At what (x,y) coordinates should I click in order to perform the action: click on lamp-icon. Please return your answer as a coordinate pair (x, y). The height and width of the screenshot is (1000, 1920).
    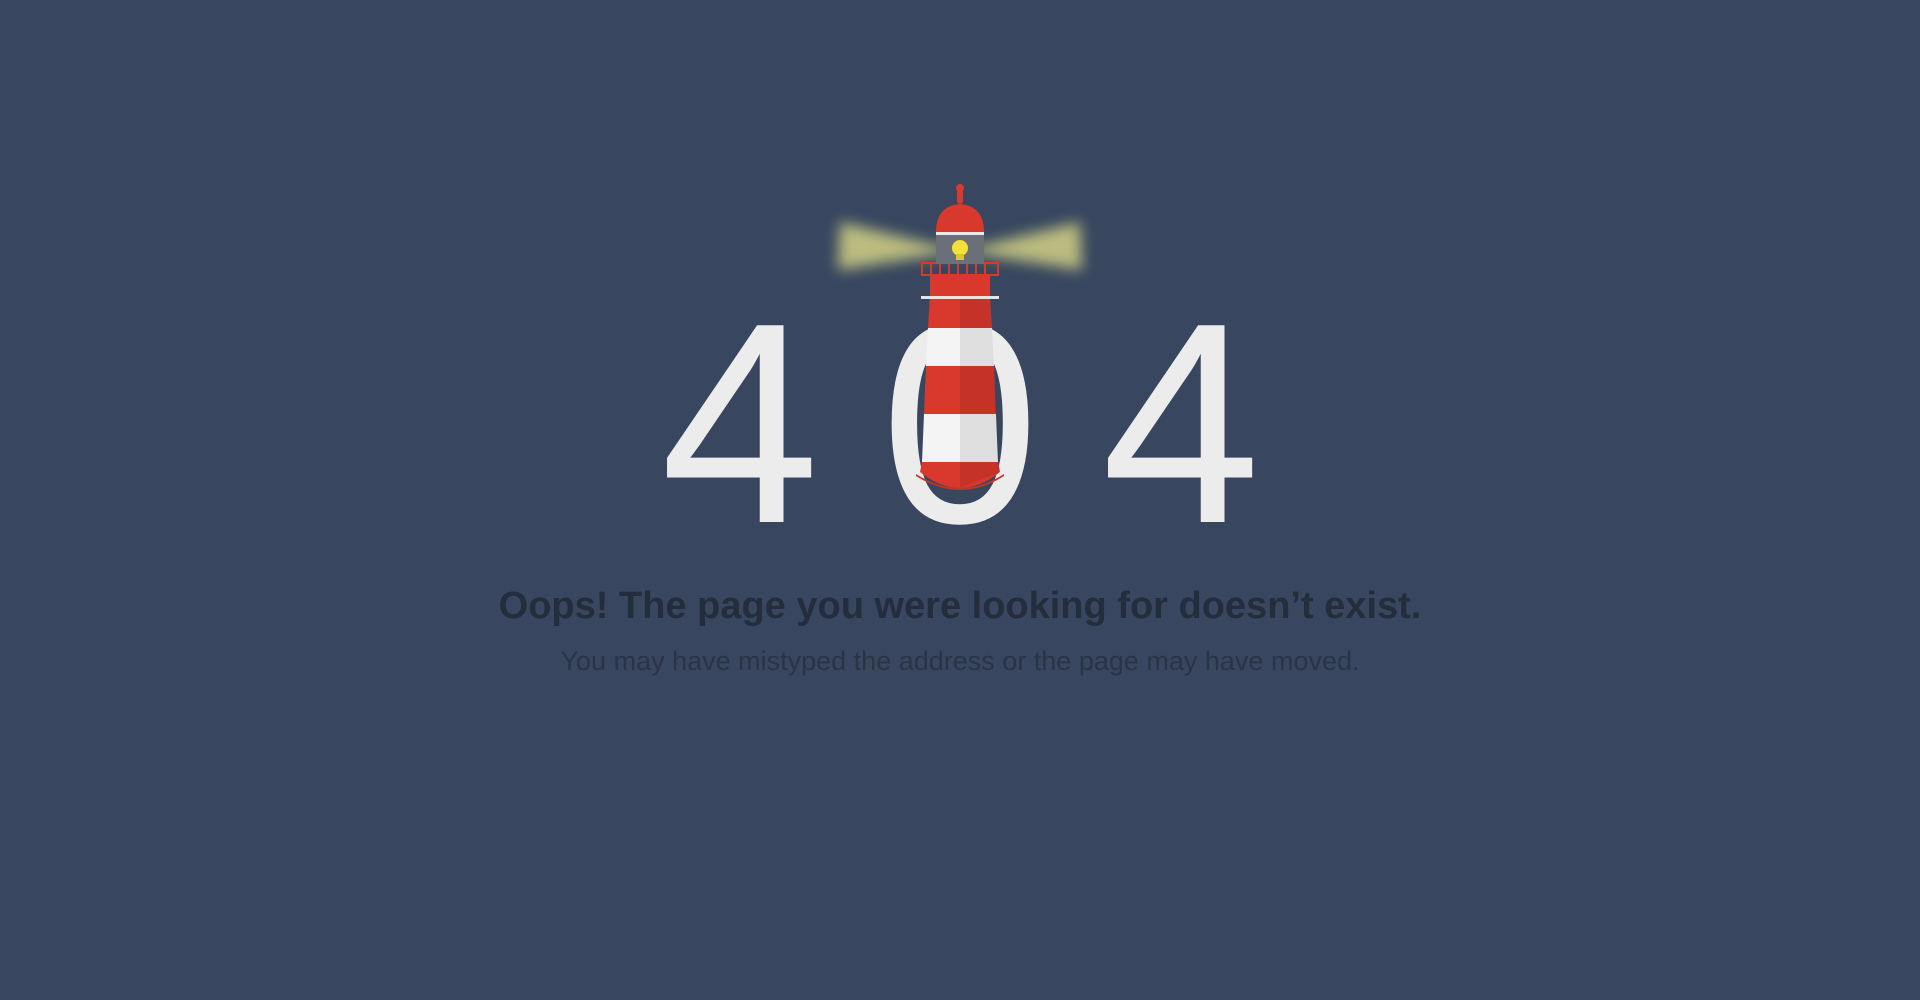
    Looking at the image, I should click on (960, 248).